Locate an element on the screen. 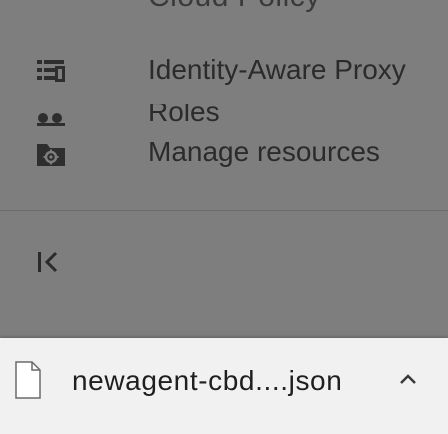 Image resolution: width=448 pixels, height=434 pixels. sidebar-item-label: Roles is located at coordinates (184, 115).